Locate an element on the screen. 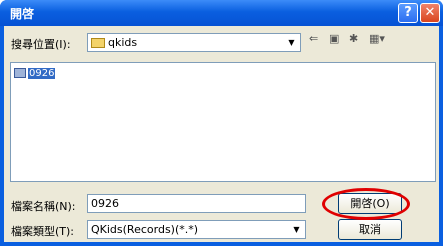 The width and height of the screenshot is (443, 246). up-folder-icon: ▣ is located at coordinates (334, 38).